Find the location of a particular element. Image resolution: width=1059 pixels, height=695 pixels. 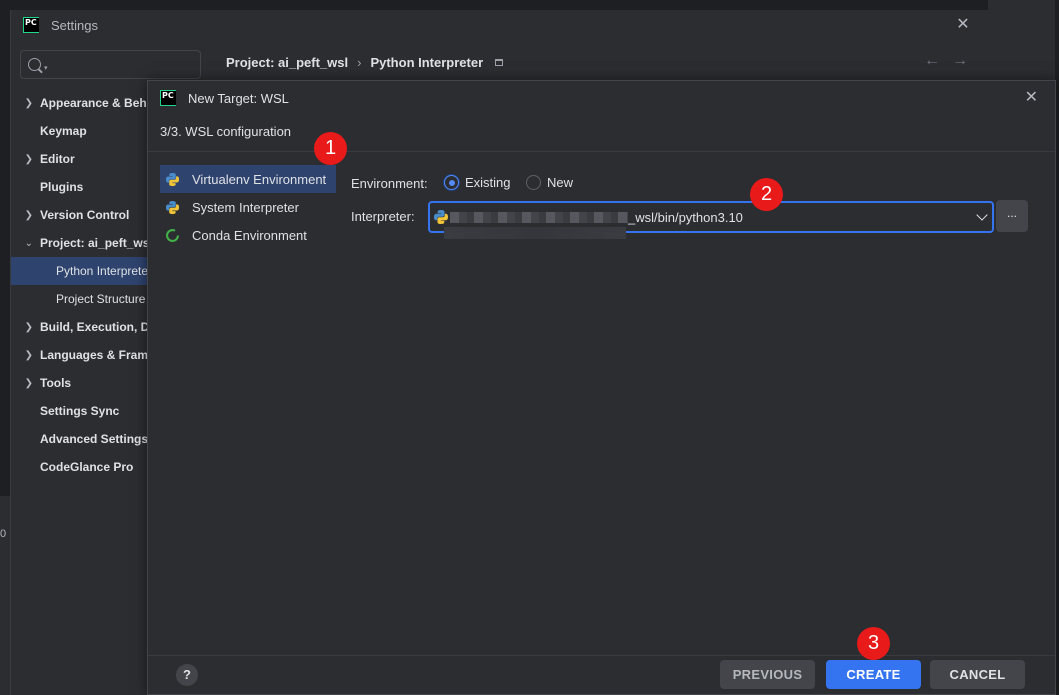

sidebar-item-tools: ❯ Tools is located at coordinates (80, 383).